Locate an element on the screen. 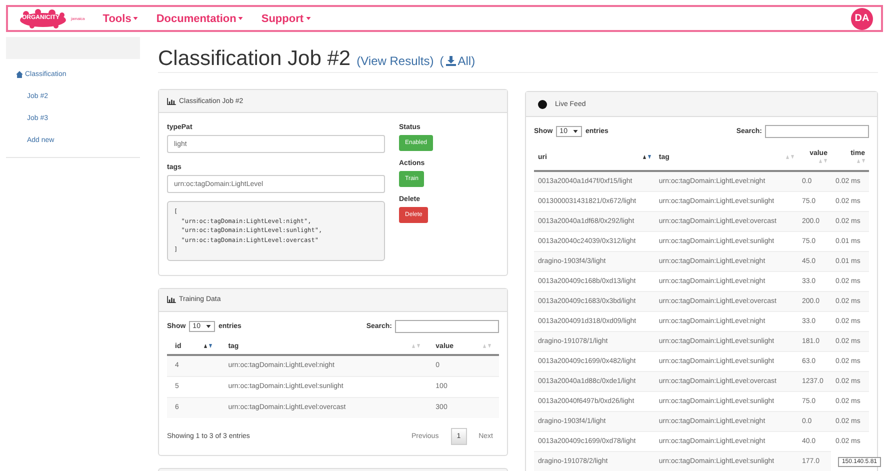 This screenshot has height=471, width=889. dot-icon is located at coordinates (542, 104).